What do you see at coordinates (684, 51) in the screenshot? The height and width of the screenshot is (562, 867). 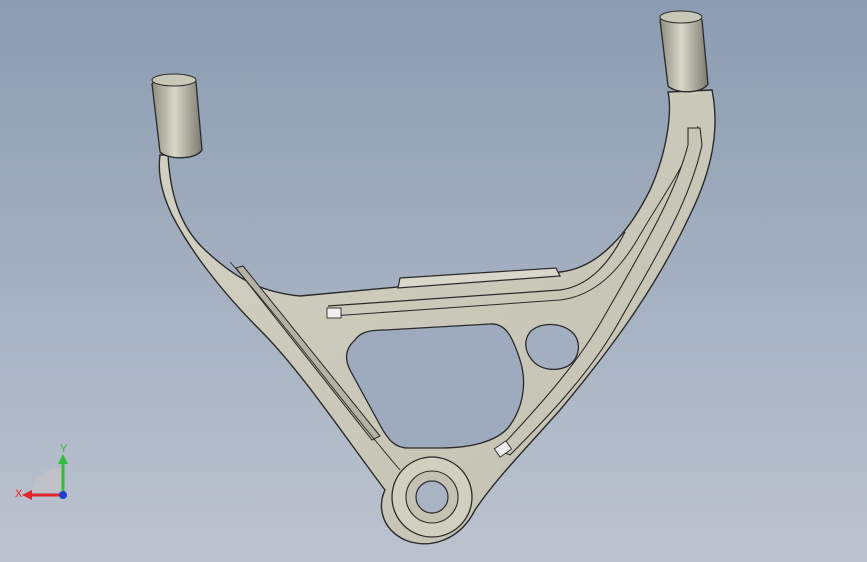 I see `right-bushing` at bounding box center [684, 51].